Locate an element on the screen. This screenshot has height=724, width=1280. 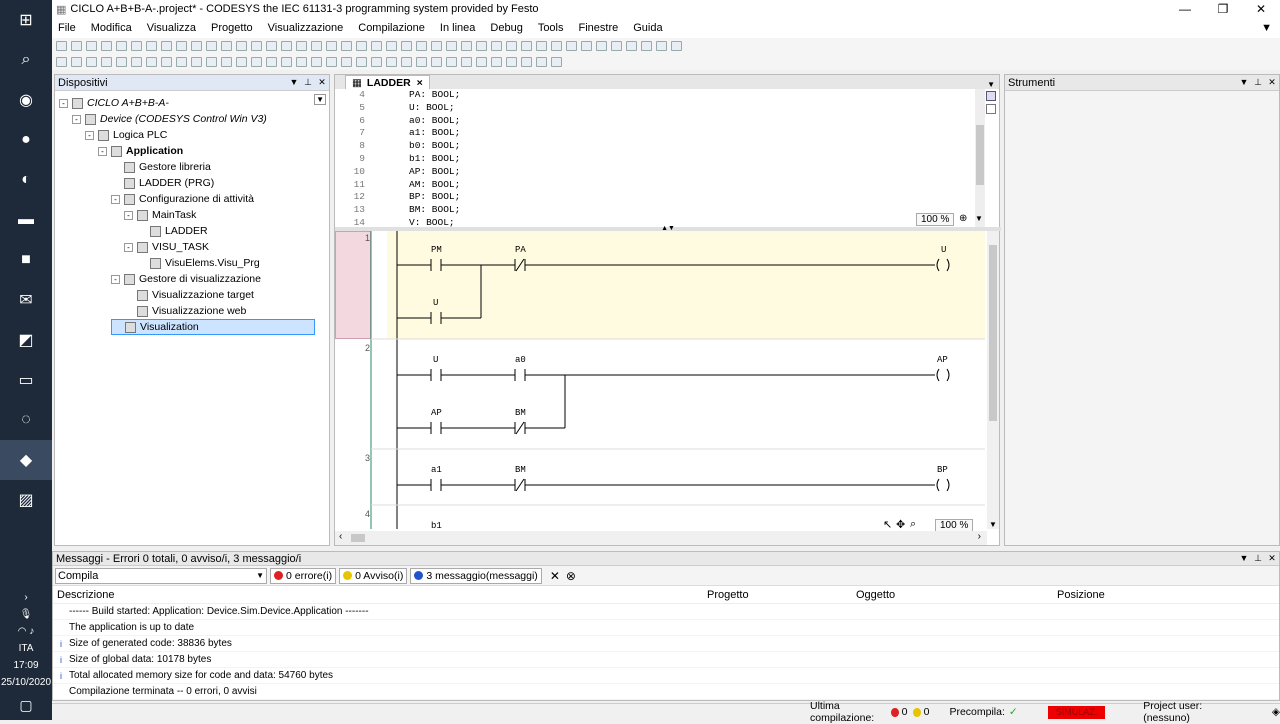
chevron-up-icon: › is located at coordinates (25, 597).